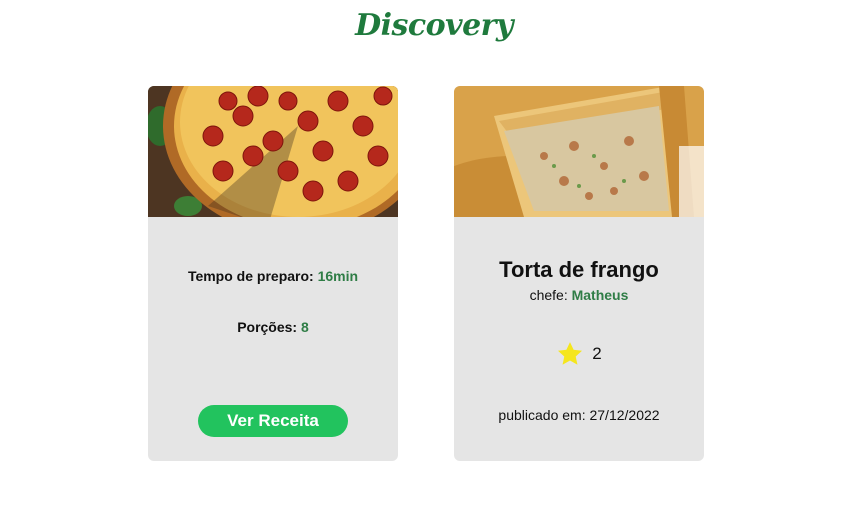 This screenshot has width=868, height=528. Describe the element at coordinates (434, 25) in the screenshot. I see `page-title: Discovery` at that location.